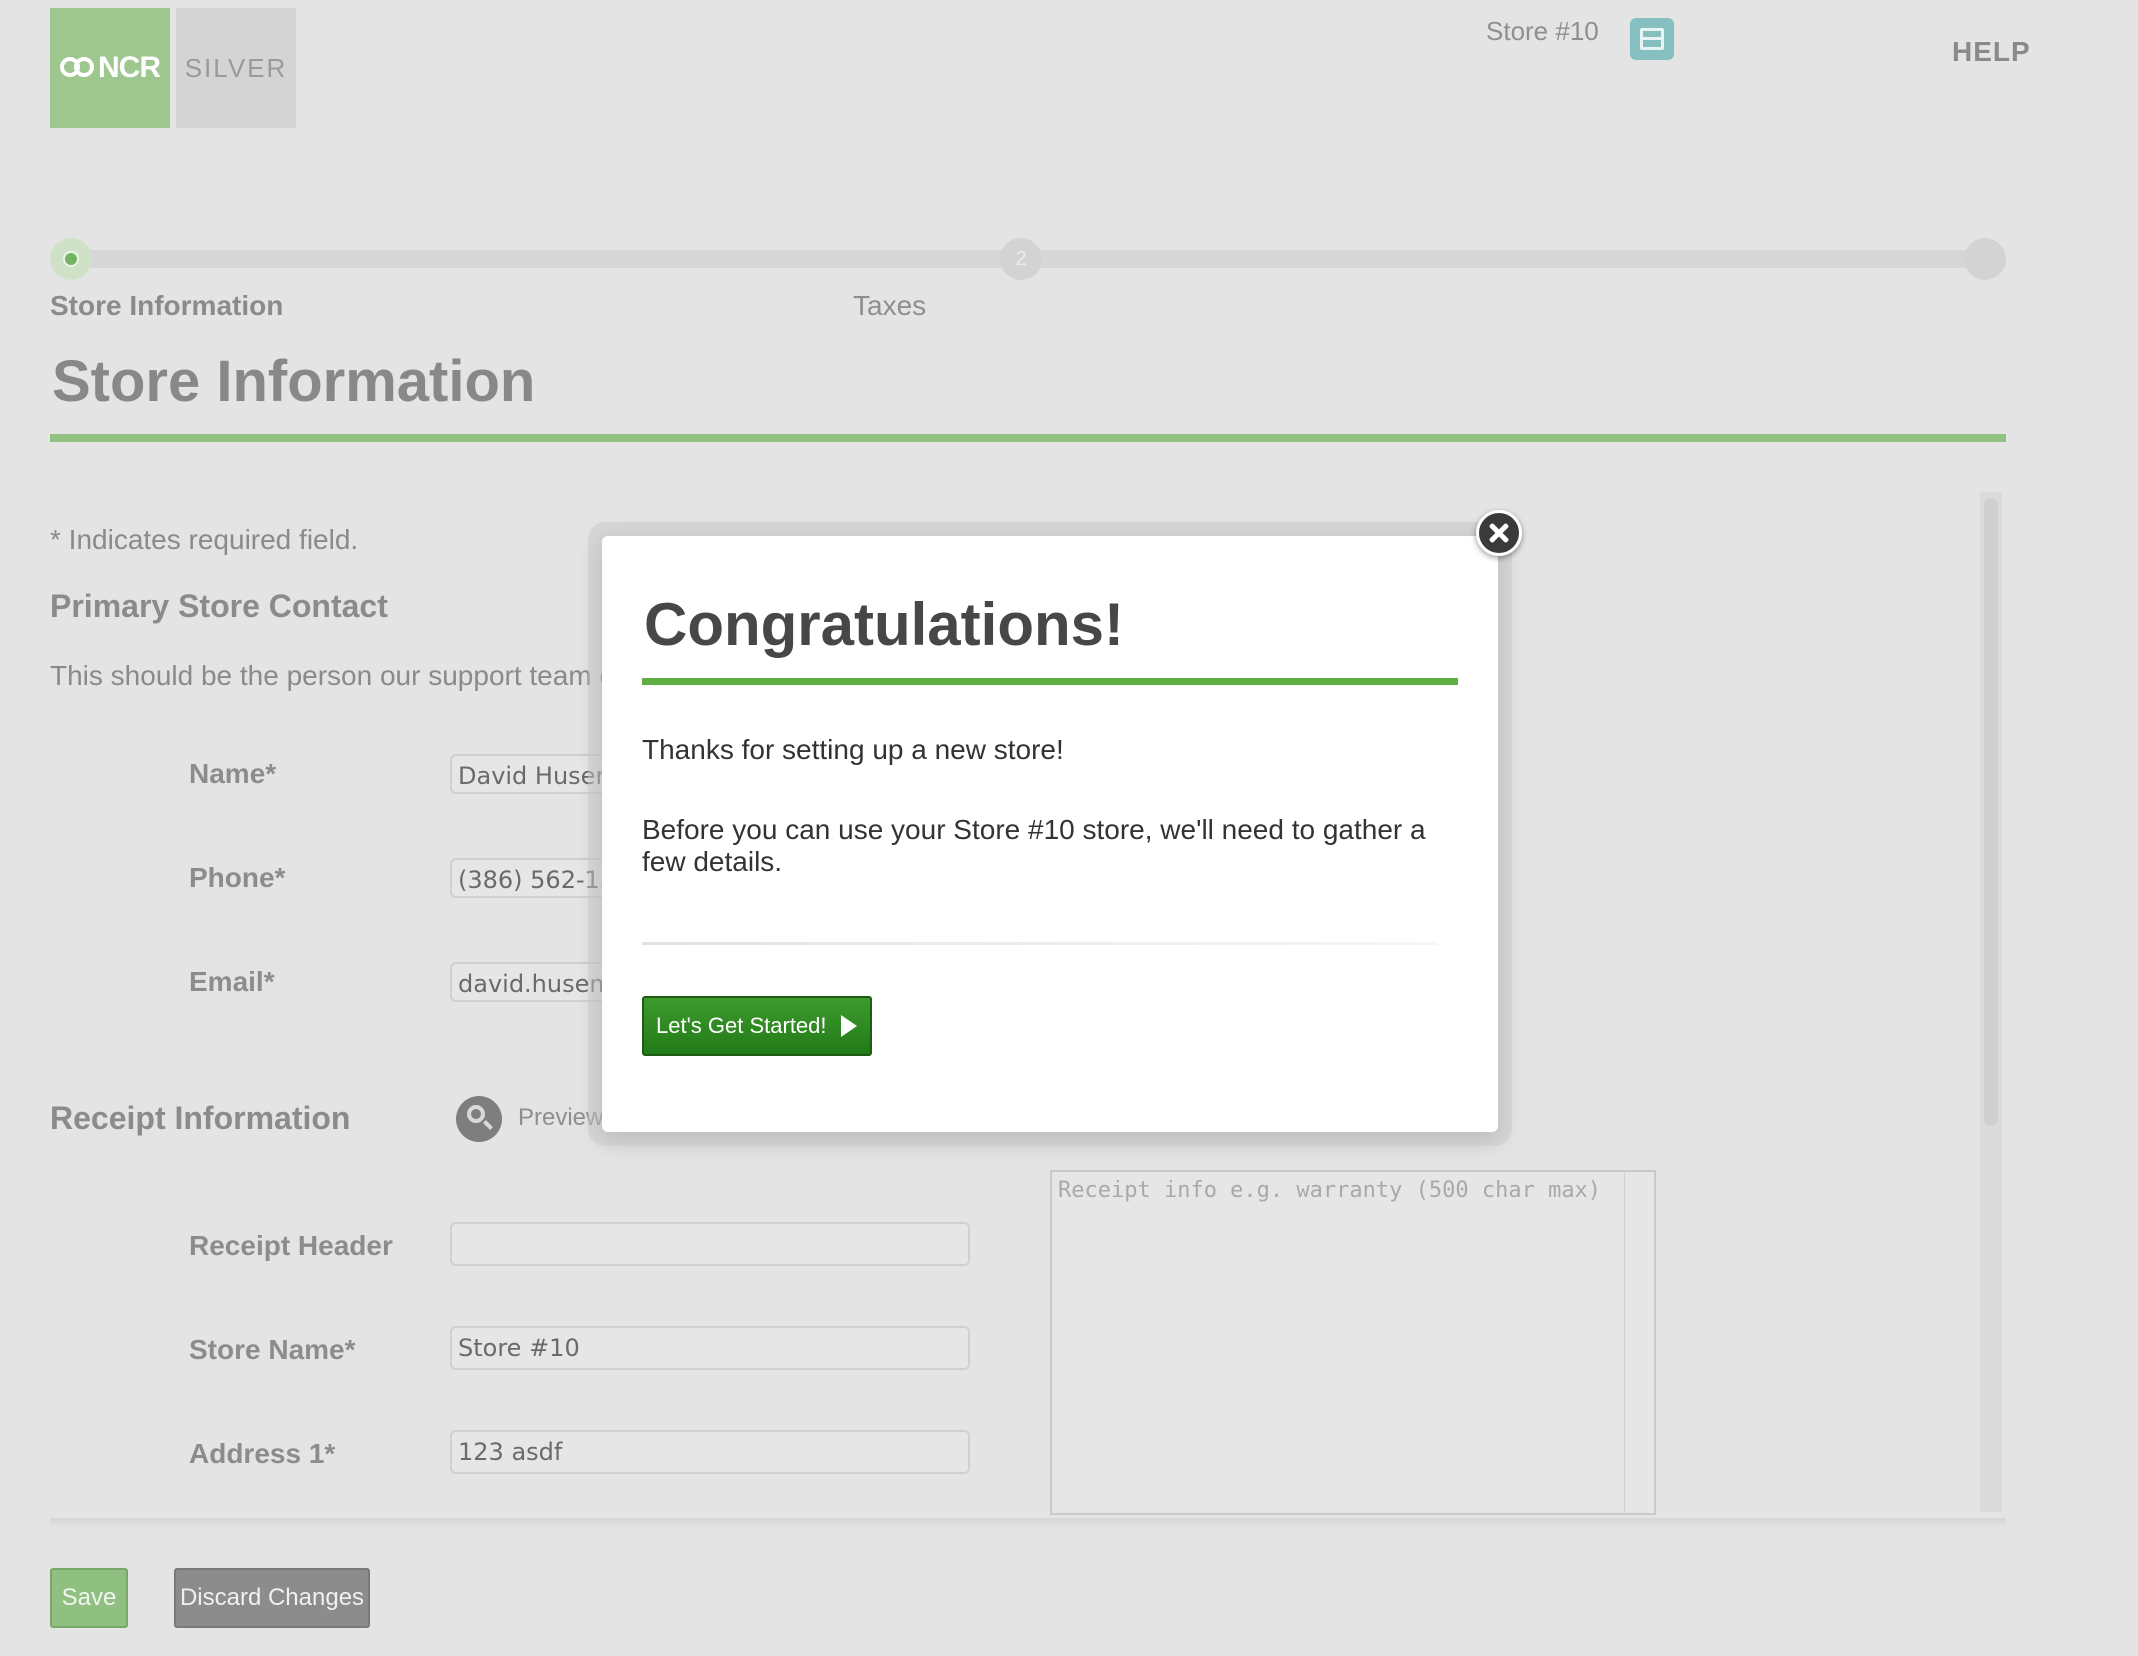 The width and height of the screenshot is (2138, 1656). What do you see at coordinates (272, 1598) in the screenshot?
I see `discard-changes-button: Discard Changes` at bounding box center [272, 1598].